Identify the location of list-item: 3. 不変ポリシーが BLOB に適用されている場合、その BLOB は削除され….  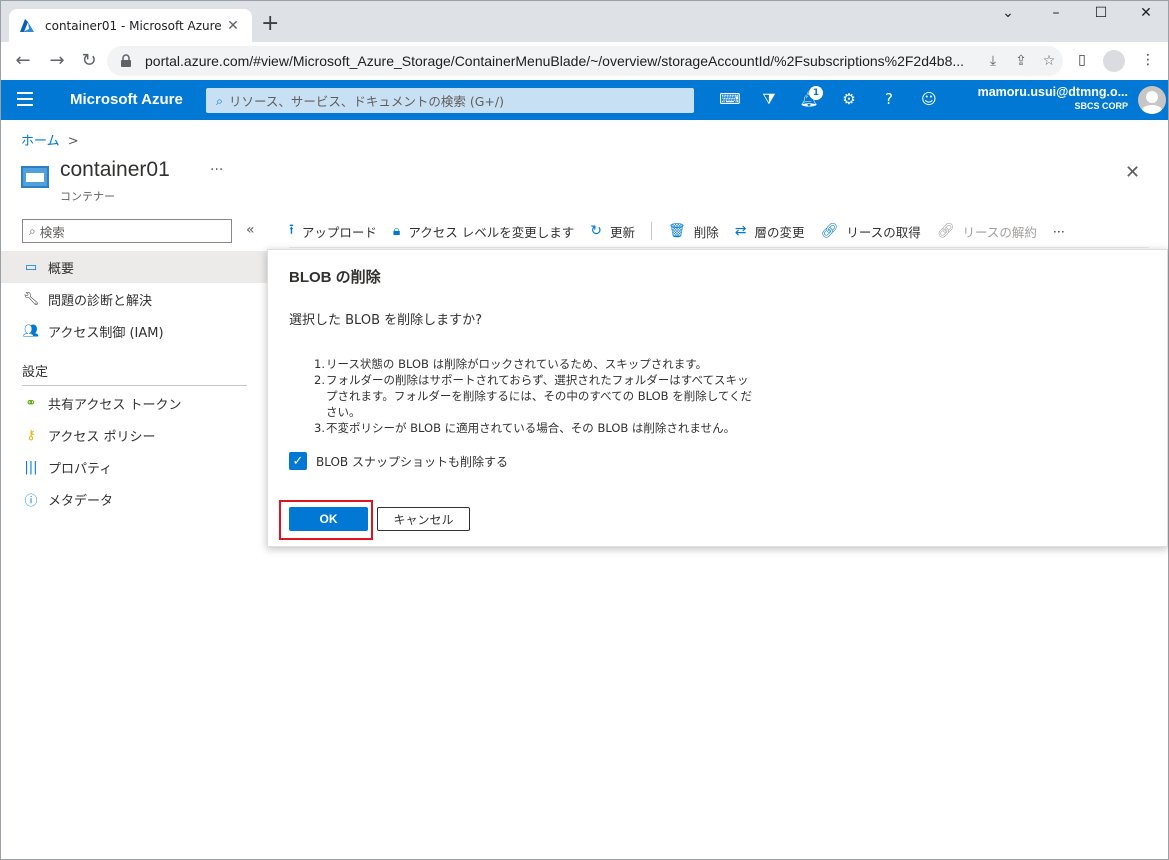
(534, 428).